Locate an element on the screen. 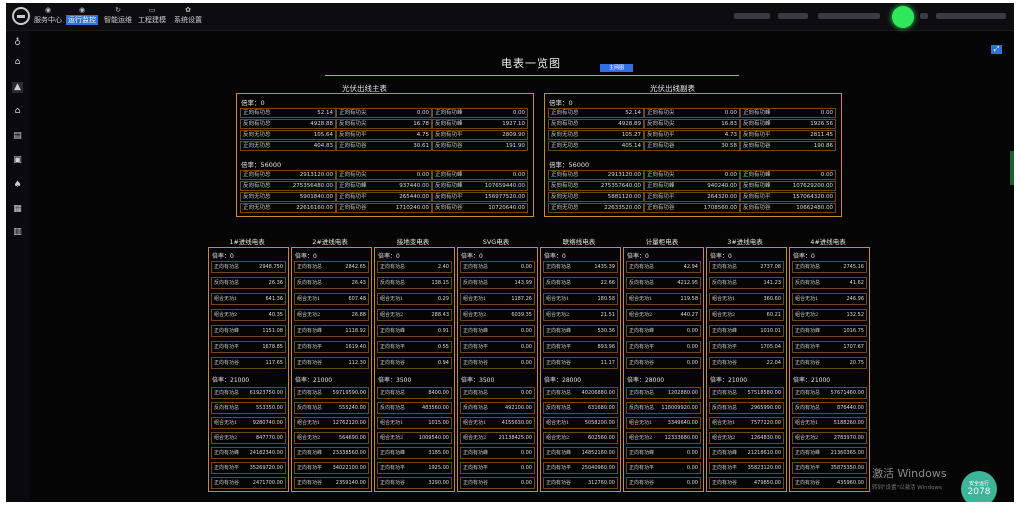 Image resolution: width=1016 pixels, height=505 pixels. cell-value: 607.48 is located at coordinates (357, 299).